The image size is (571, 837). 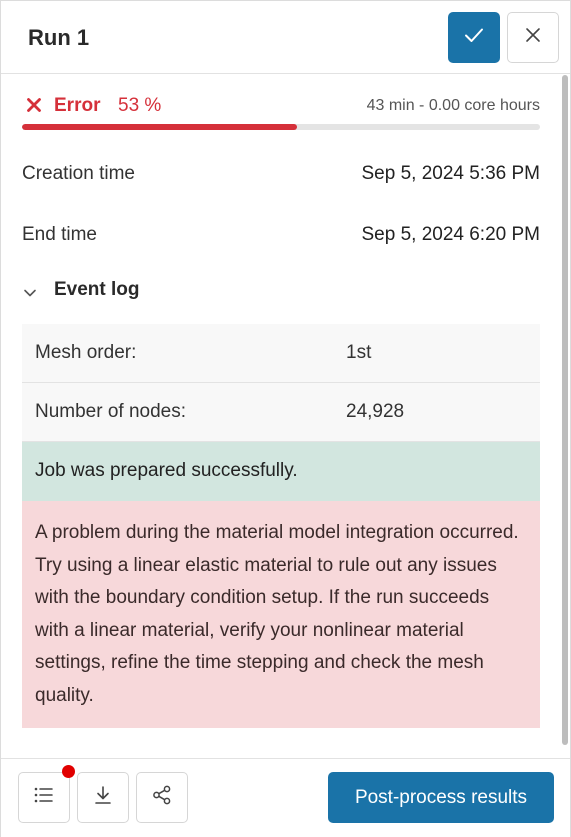 I want to click on download-icon, so click(x=103, y=797).